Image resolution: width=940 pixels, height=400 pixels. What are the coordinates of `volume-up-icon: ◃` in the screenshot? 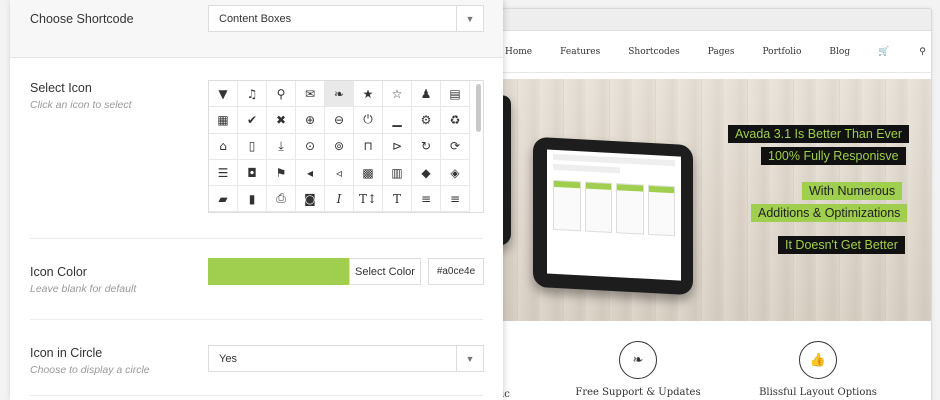 It's located at (339, 173).